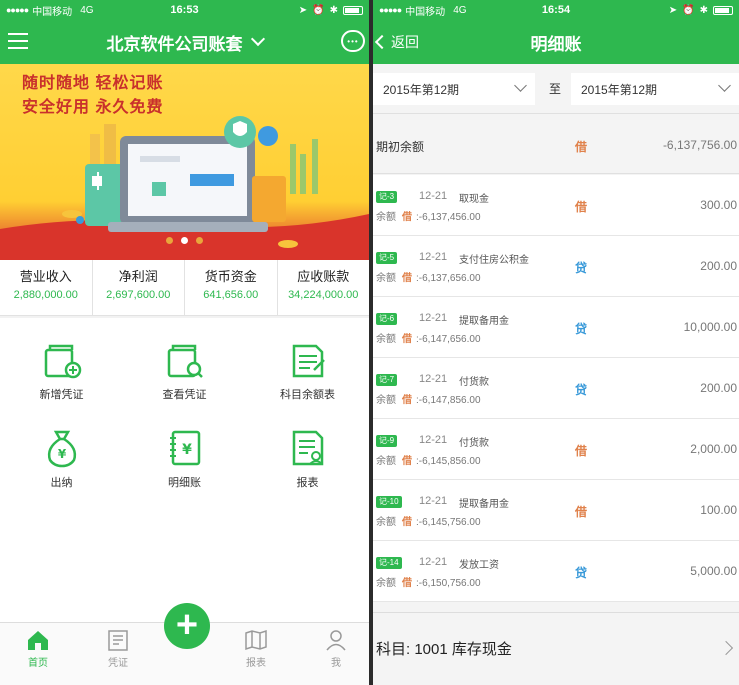 This screenshot has height=685, width=739. Describe the element at coordinates (474, 199) in the screenshot. I see `entry-summary: 取现金` at that location.